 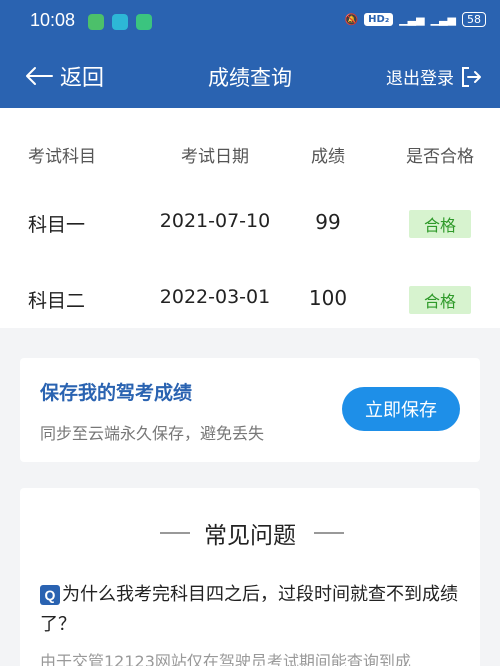 I want to click on table-row: 科目二 2022-03-01 100 合格, so click(x=250, y=300).